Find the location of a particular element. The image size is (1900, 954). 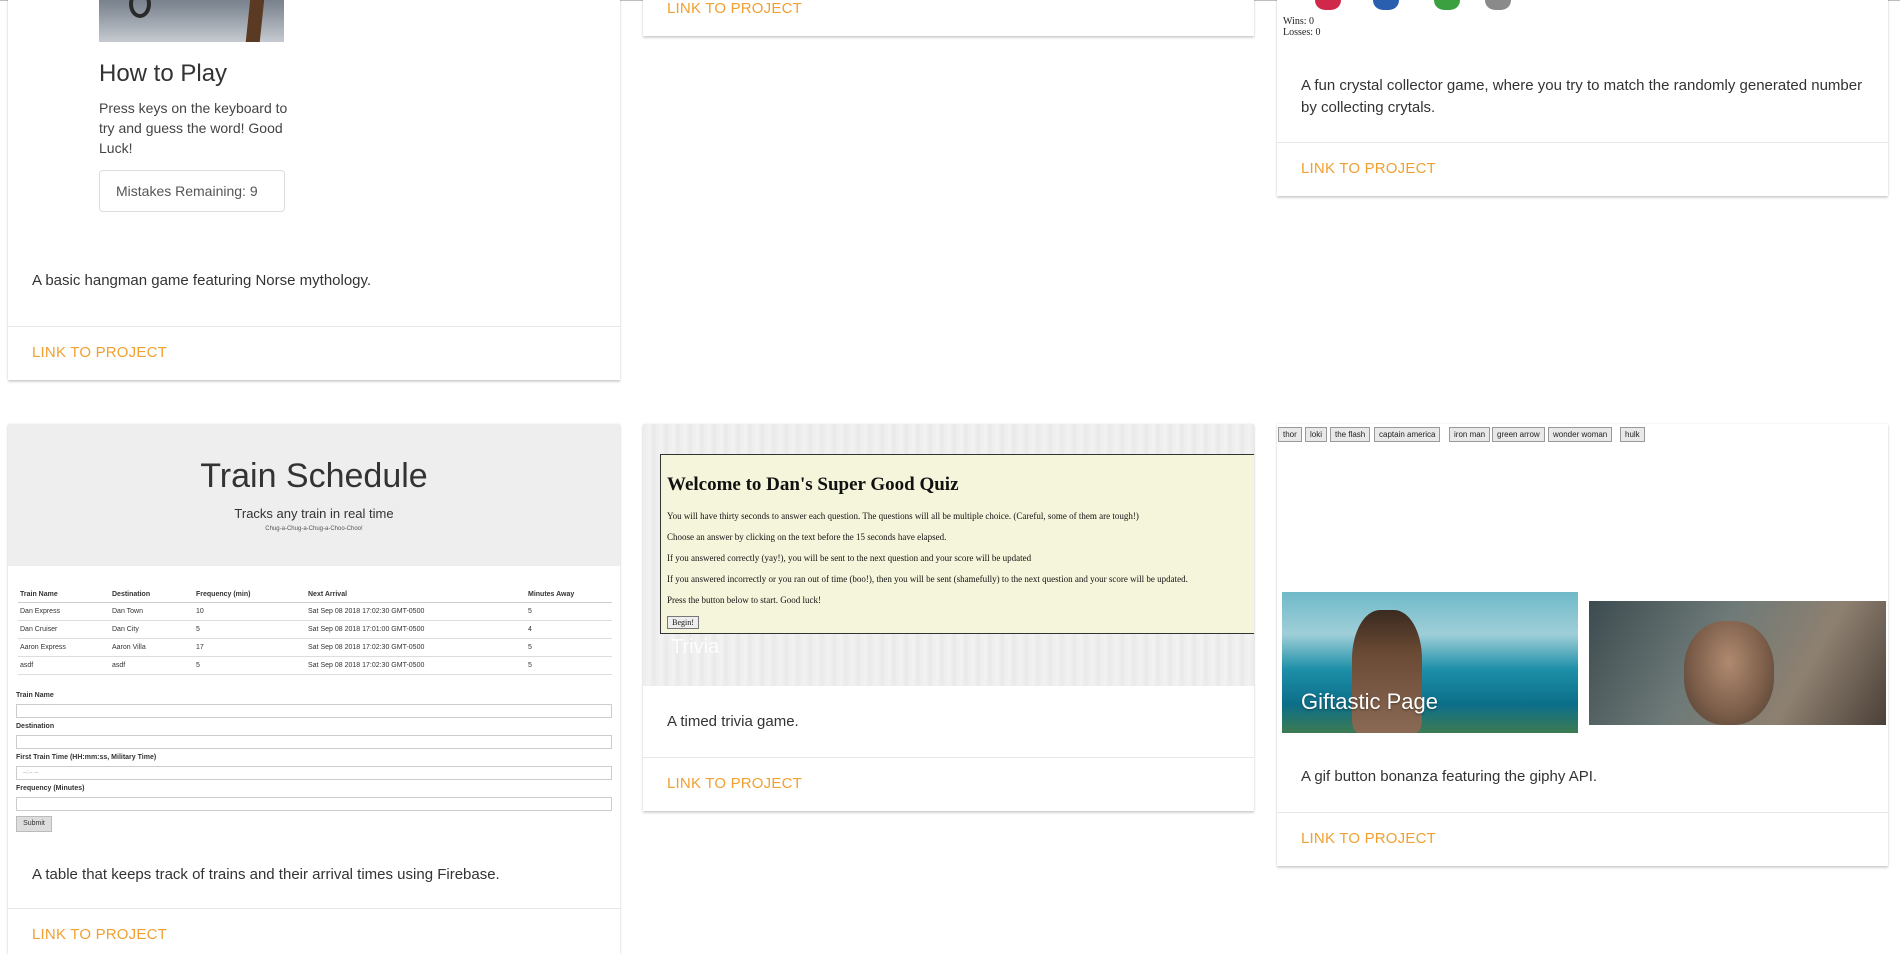

red-crystal-icon is located at coordinates (1328, 5).